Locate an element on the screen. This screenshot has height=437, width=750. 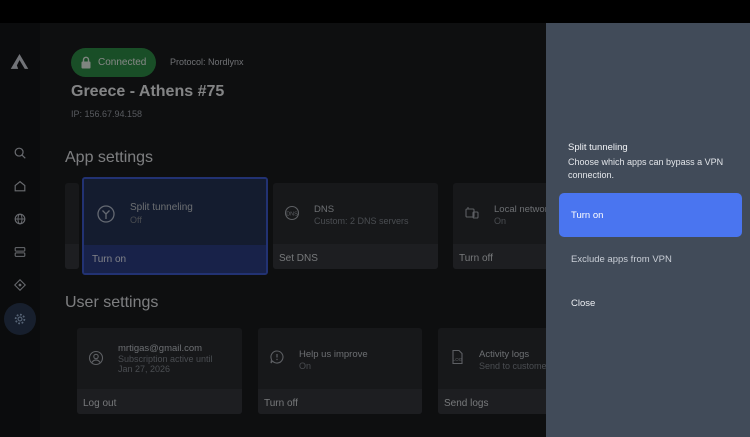
feedback-icon is located at coordinates (277, 357).